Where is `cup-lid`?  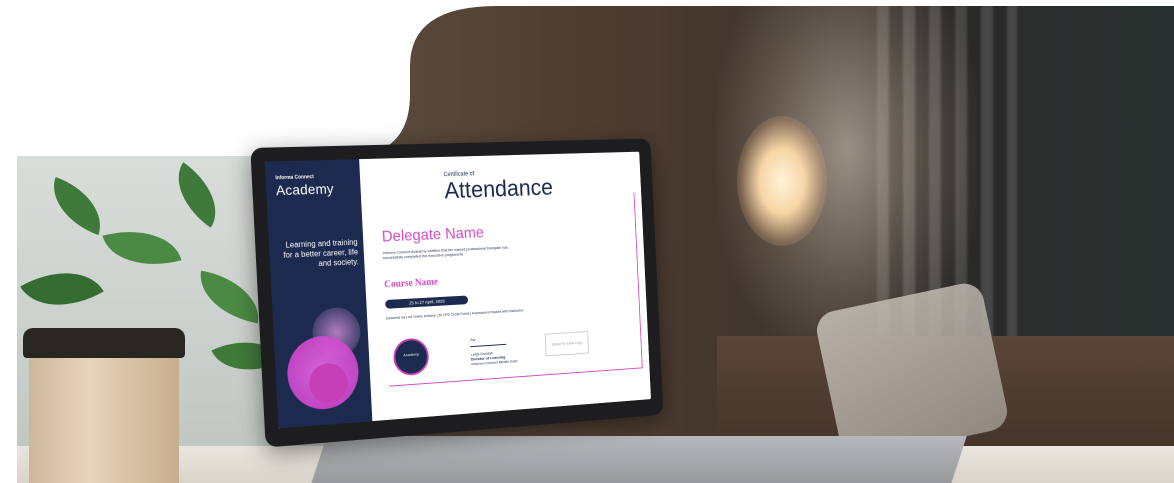 cup-lid is located at coordinates (104, 343).